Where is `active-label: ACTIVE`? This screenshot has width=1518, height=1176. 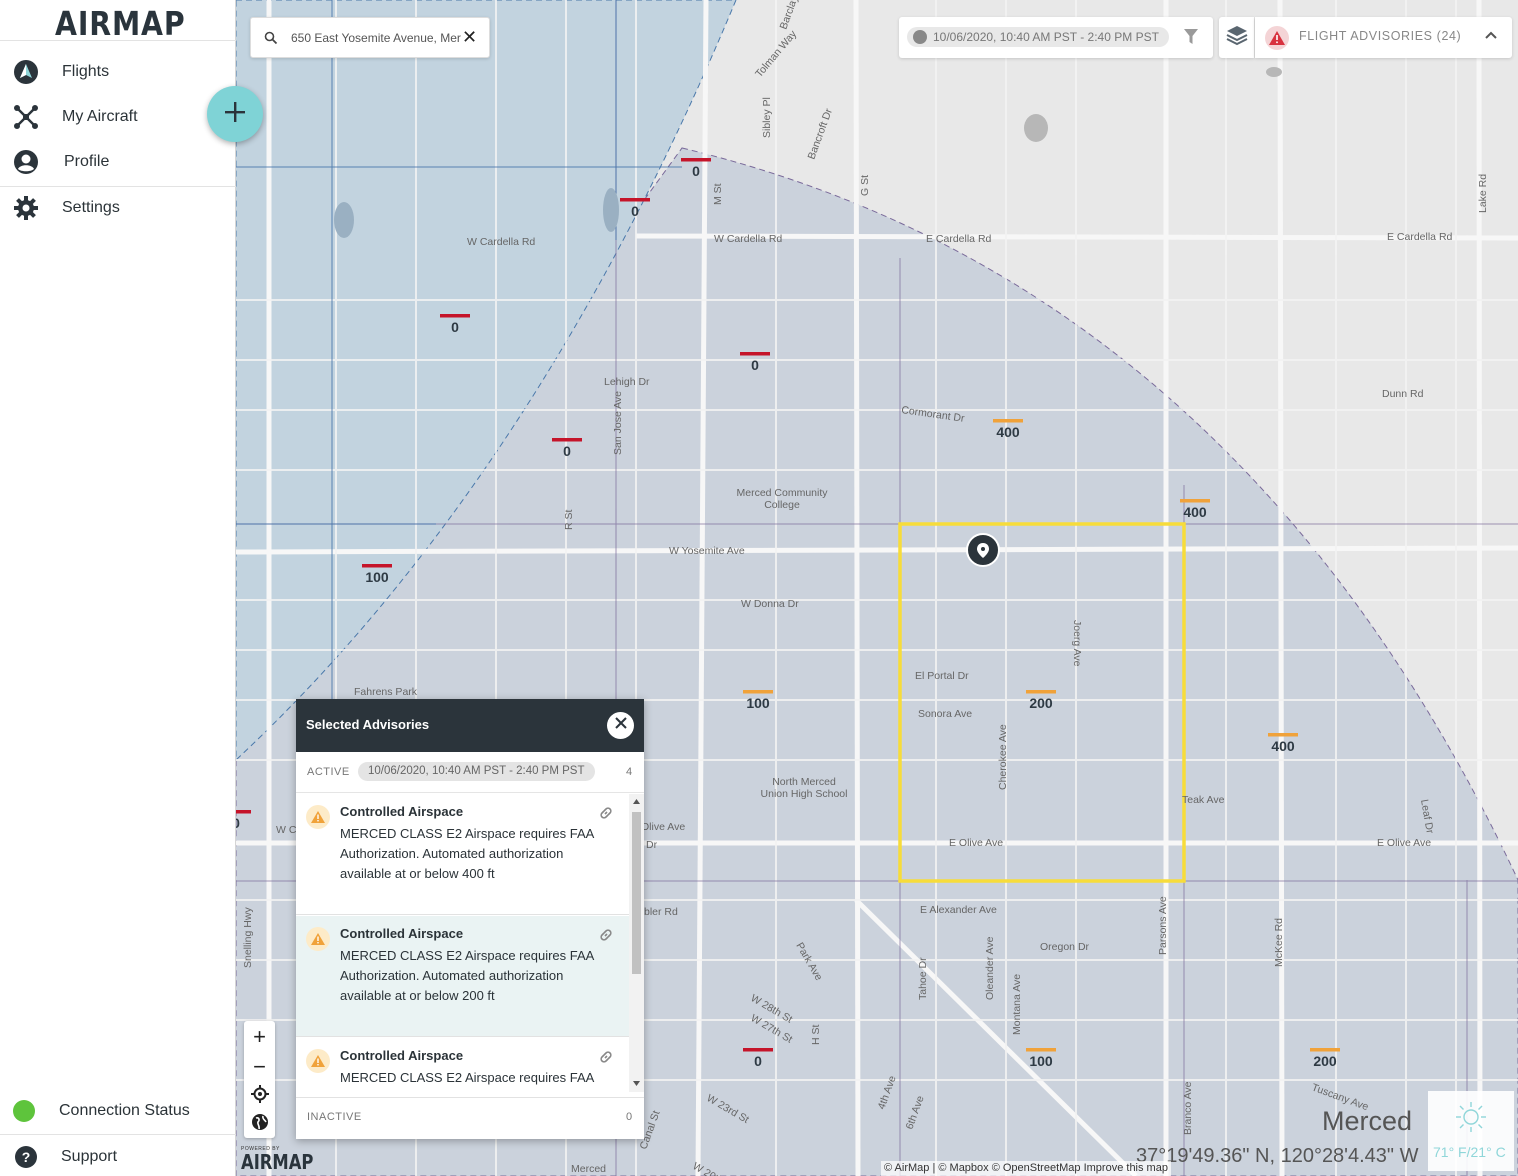 active-label: ACTIVE is located at coordinates (328, 772).